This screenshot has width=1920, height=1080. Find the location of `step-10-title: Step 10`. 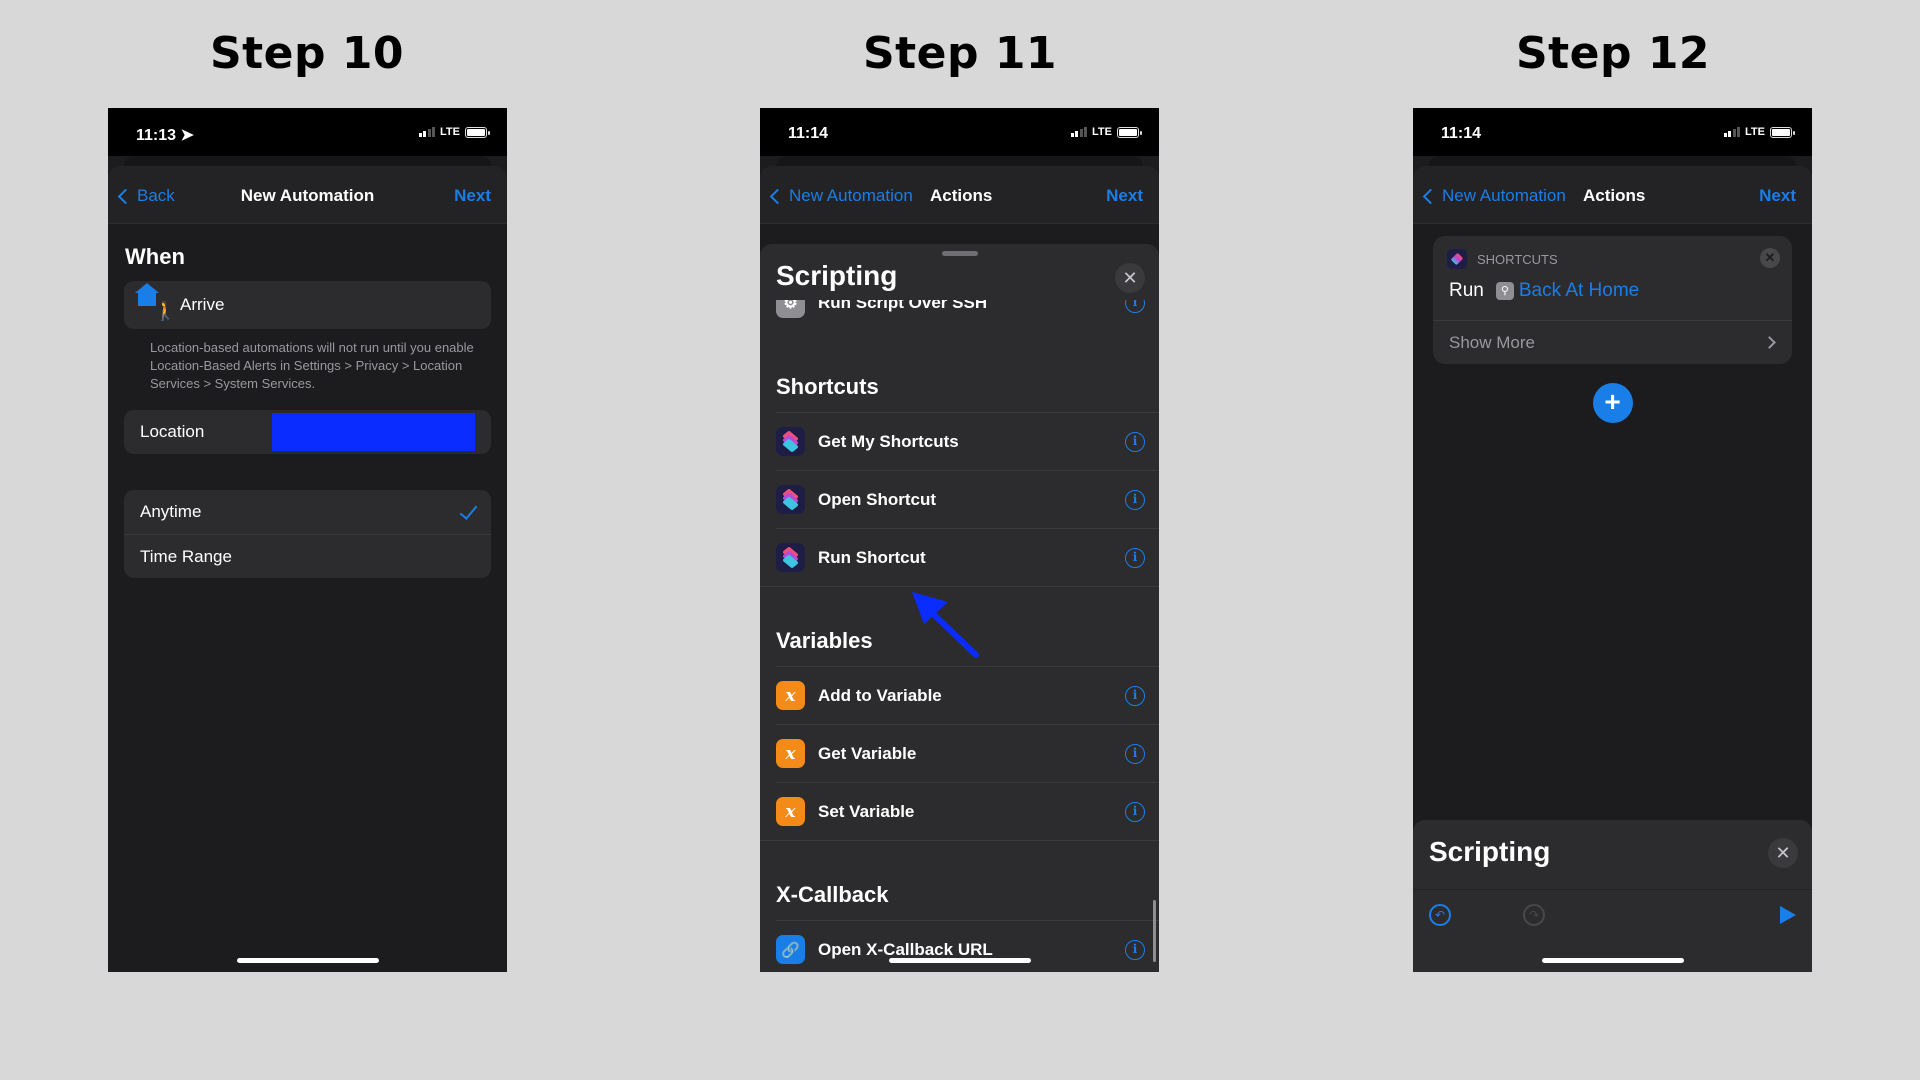

step-10-title: Step 10 is located at coordinates (307, 53).